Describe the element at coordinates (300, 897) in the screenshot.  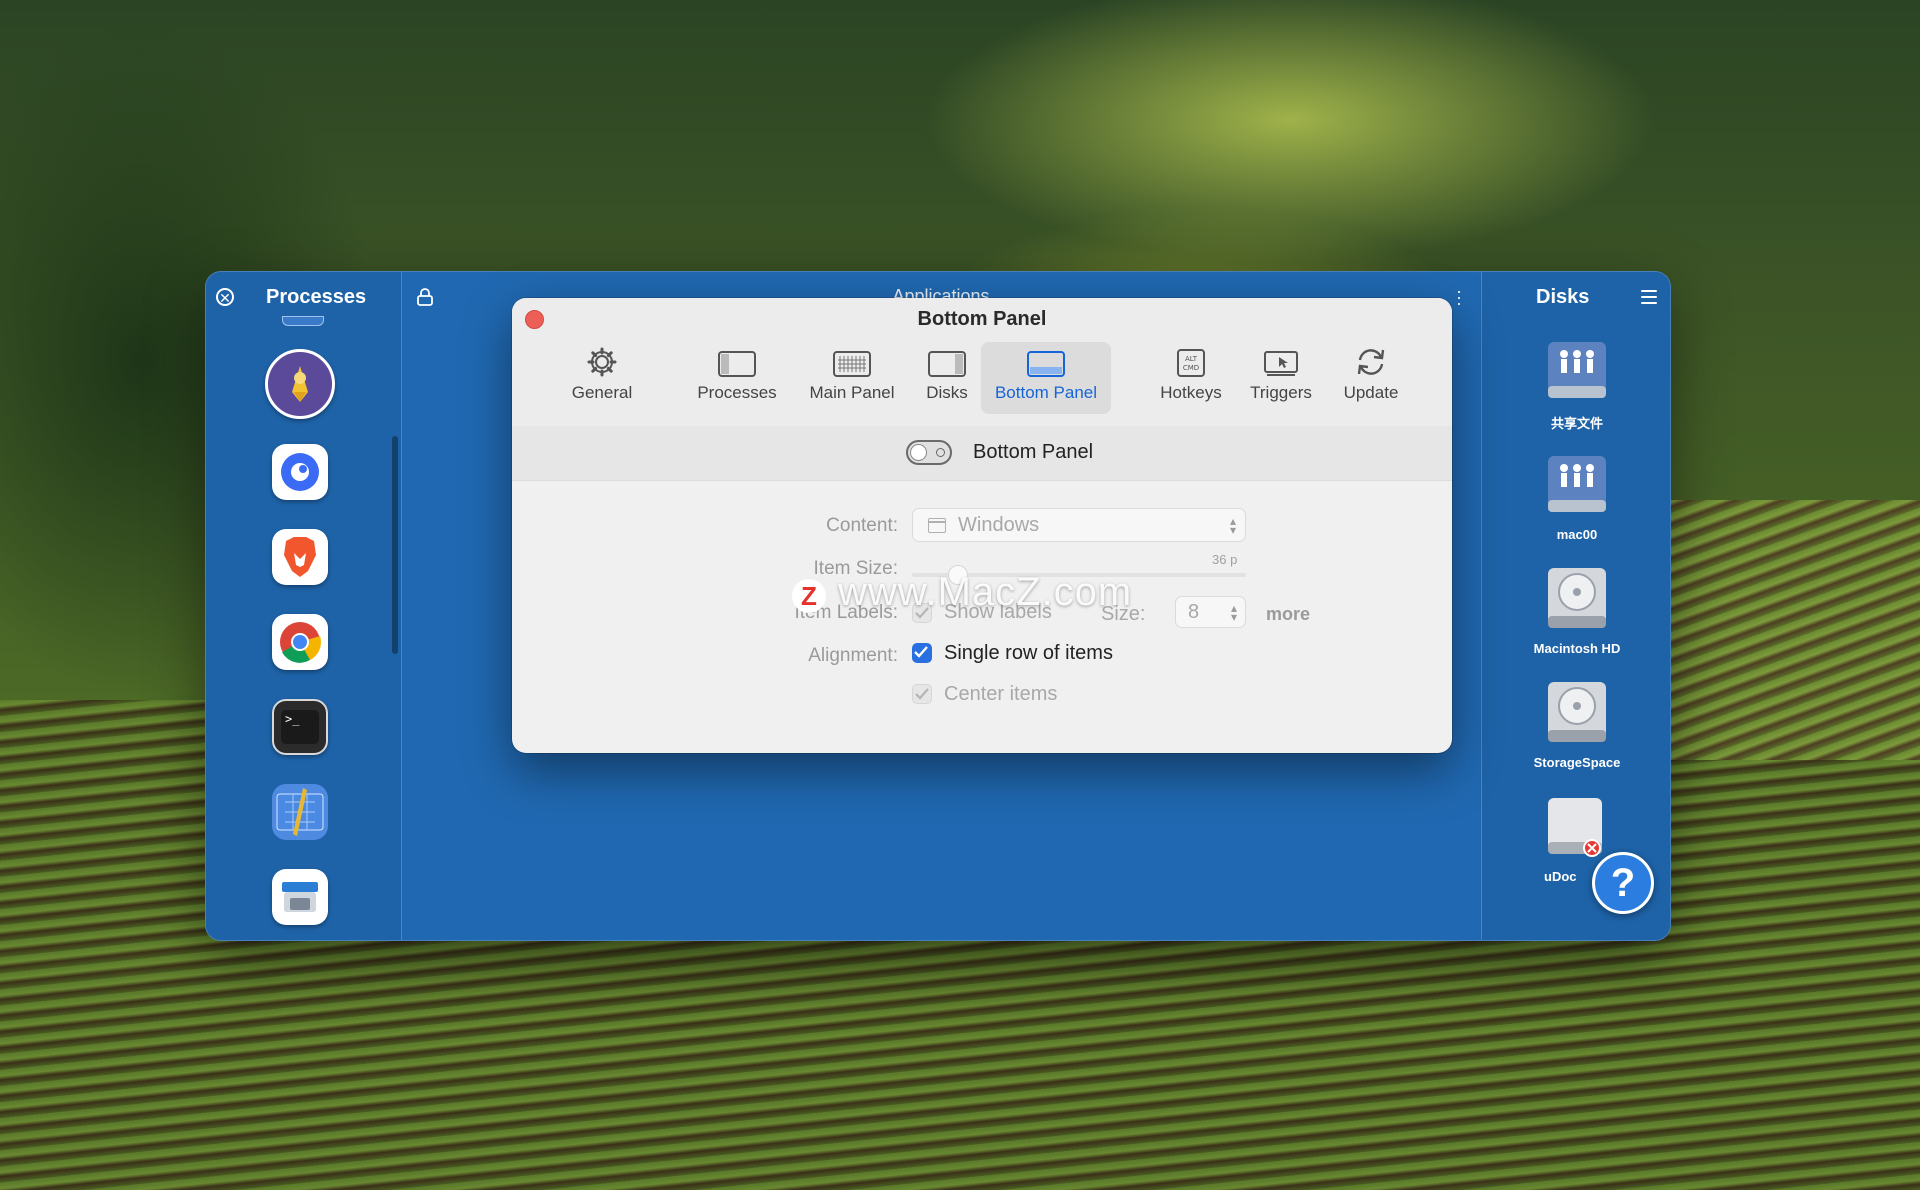
I see `scanner-app-icon` at that location.